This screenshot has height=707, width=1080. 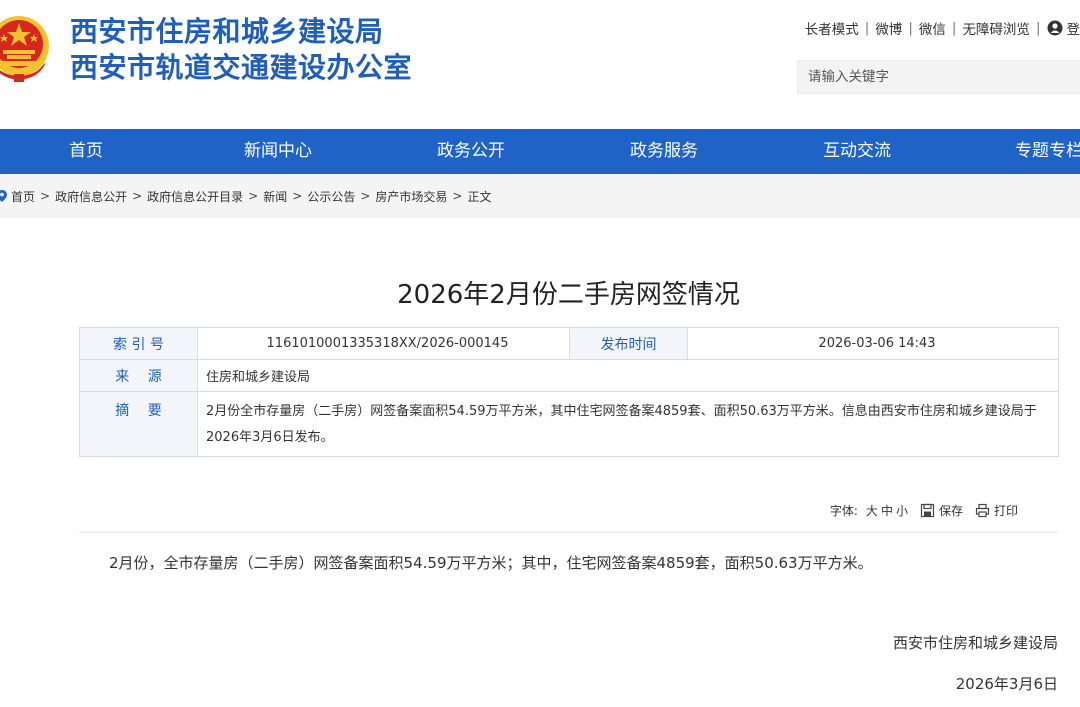 What do you see at coordinates (1047, 151) in the screenshot?
I see `nav-item-special: 专题专栏` at bounding box center [1047, 151].